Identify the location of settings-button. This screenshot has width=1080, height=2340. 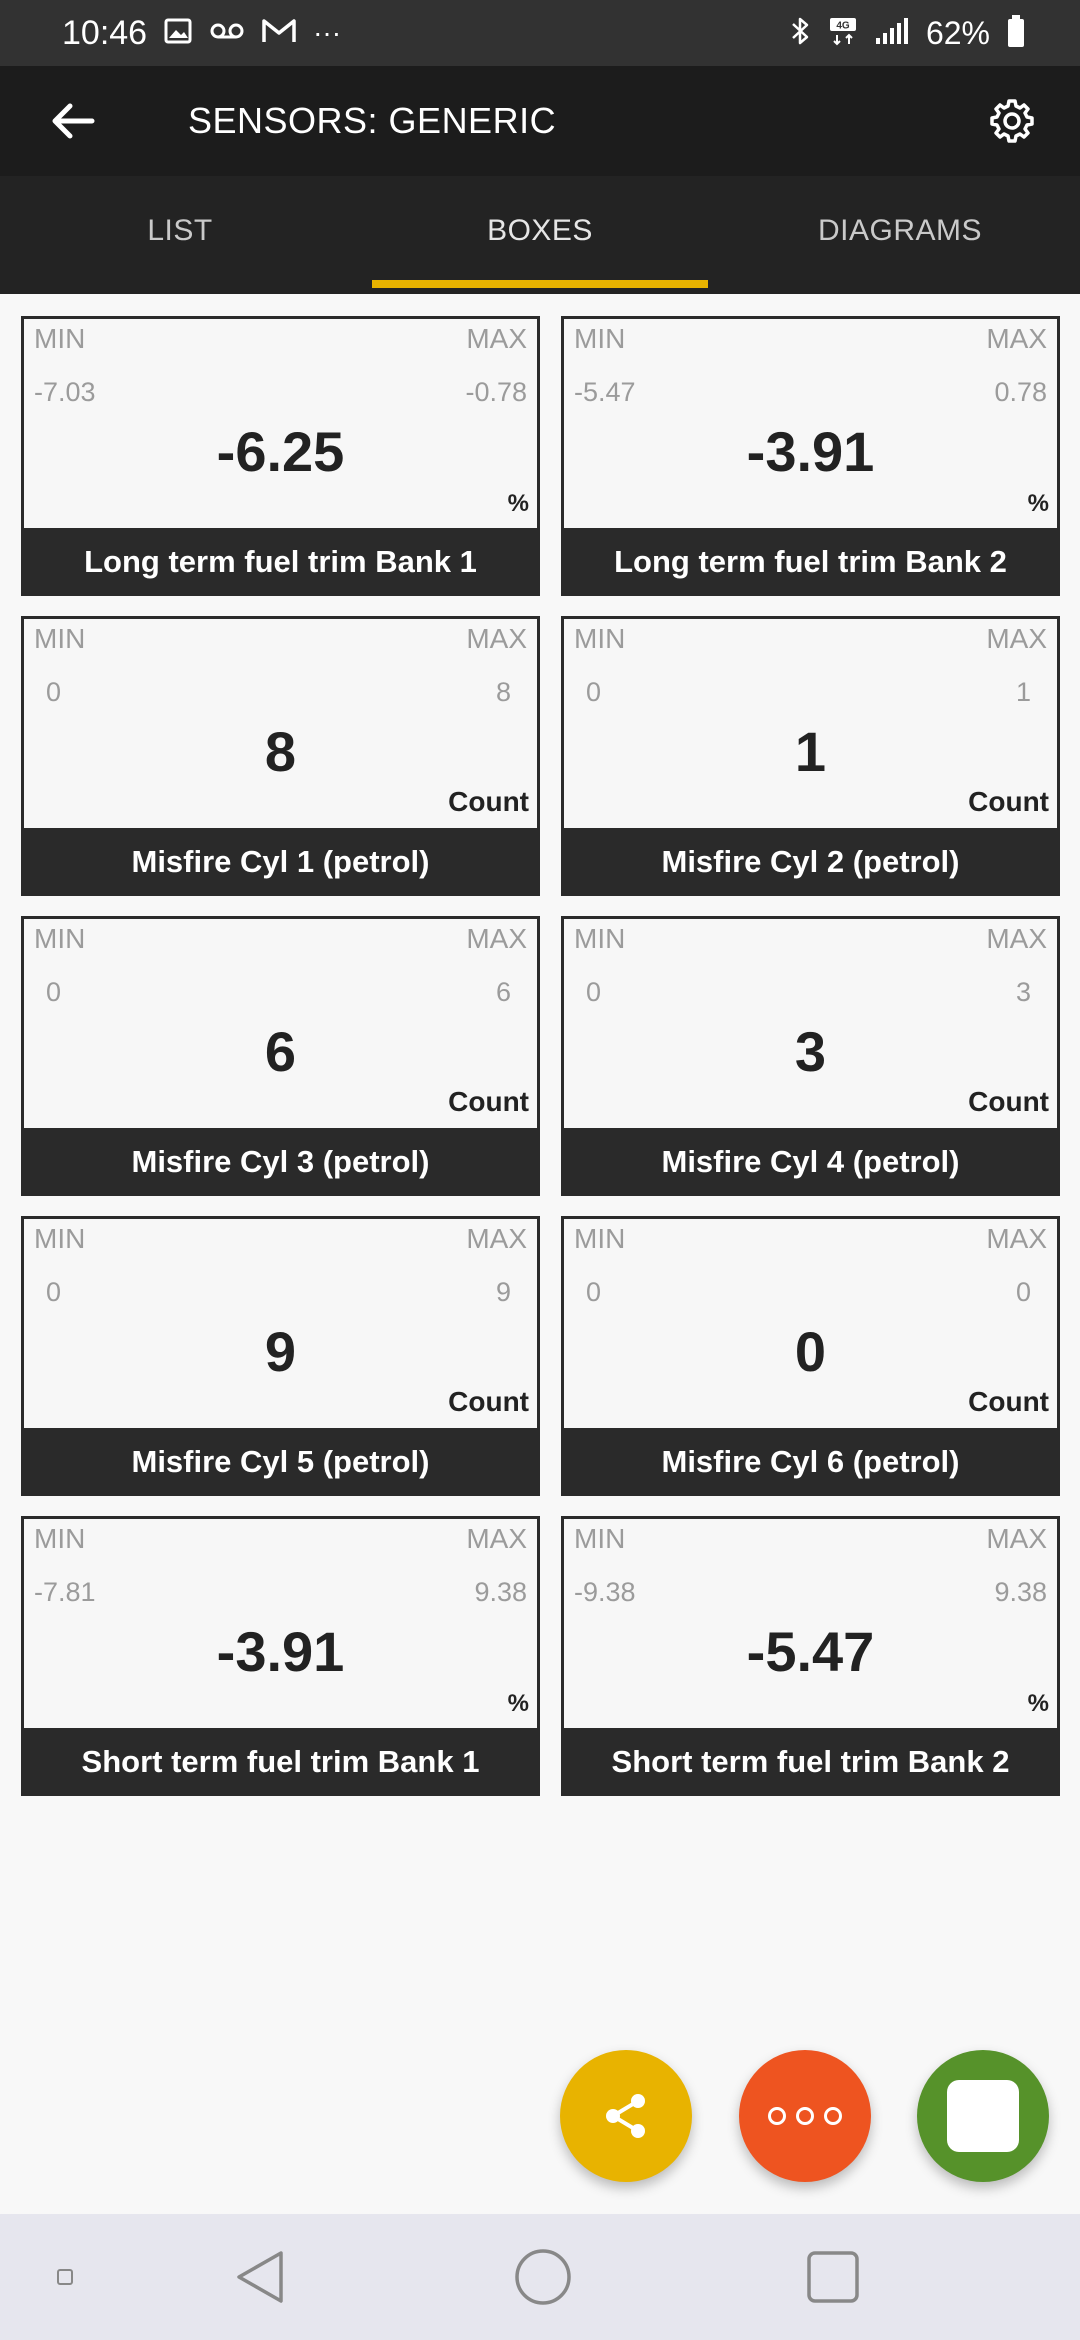
(1012, 121).